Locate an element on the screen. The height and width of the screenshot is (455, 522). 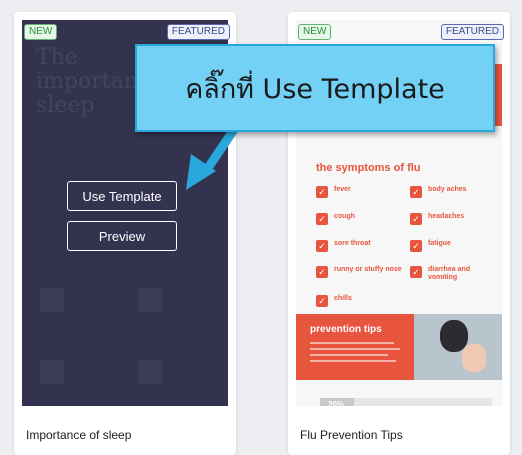
template-title: Importance of sleep is located at coordinates (78, 435).